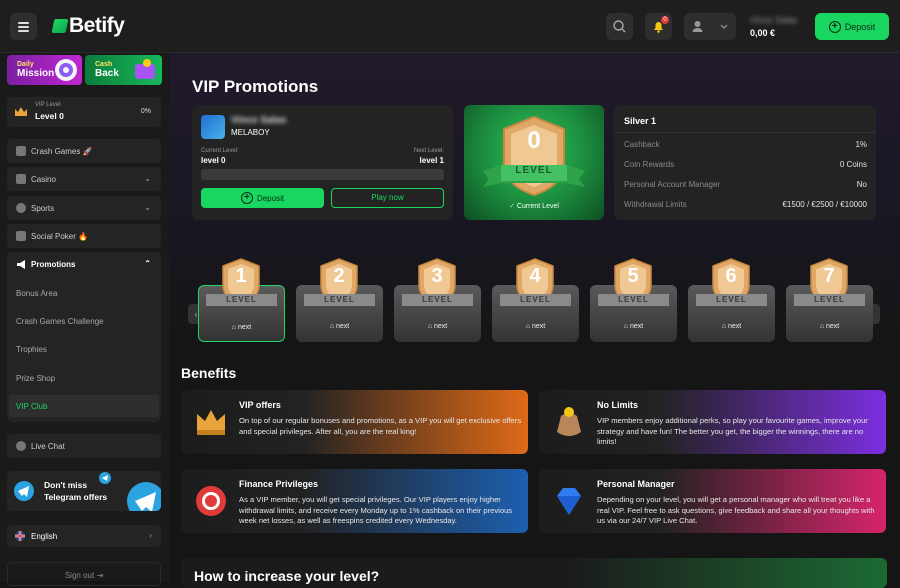 This screenshot has width=900, height=588. I want to click on level-number: 7, so click(829, 276).